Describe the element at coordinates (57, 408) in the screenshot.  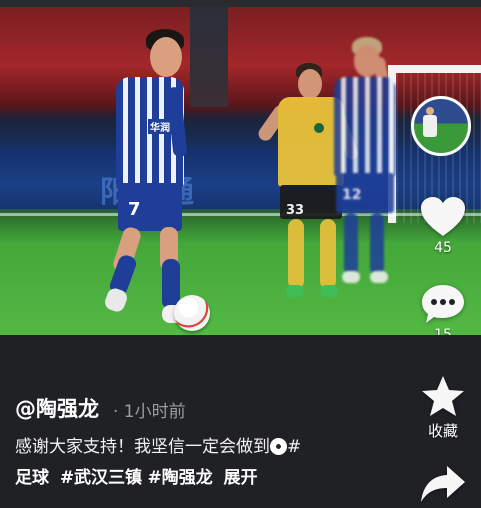
I see `author-name: @陶强龙` at that location.